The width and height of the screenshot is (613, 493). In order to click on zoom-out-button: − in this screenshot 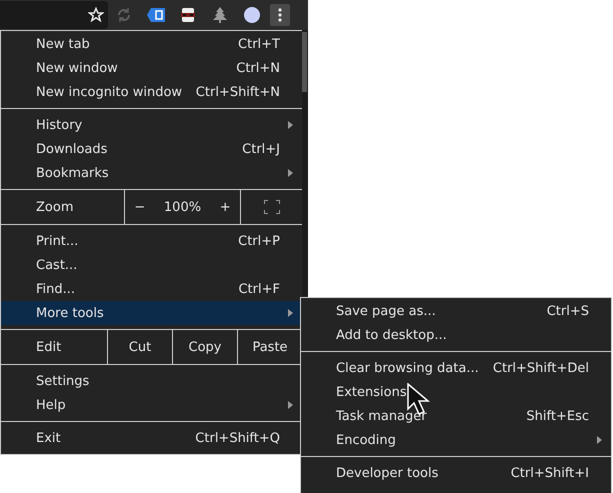, I will do `click(140, 207)`.